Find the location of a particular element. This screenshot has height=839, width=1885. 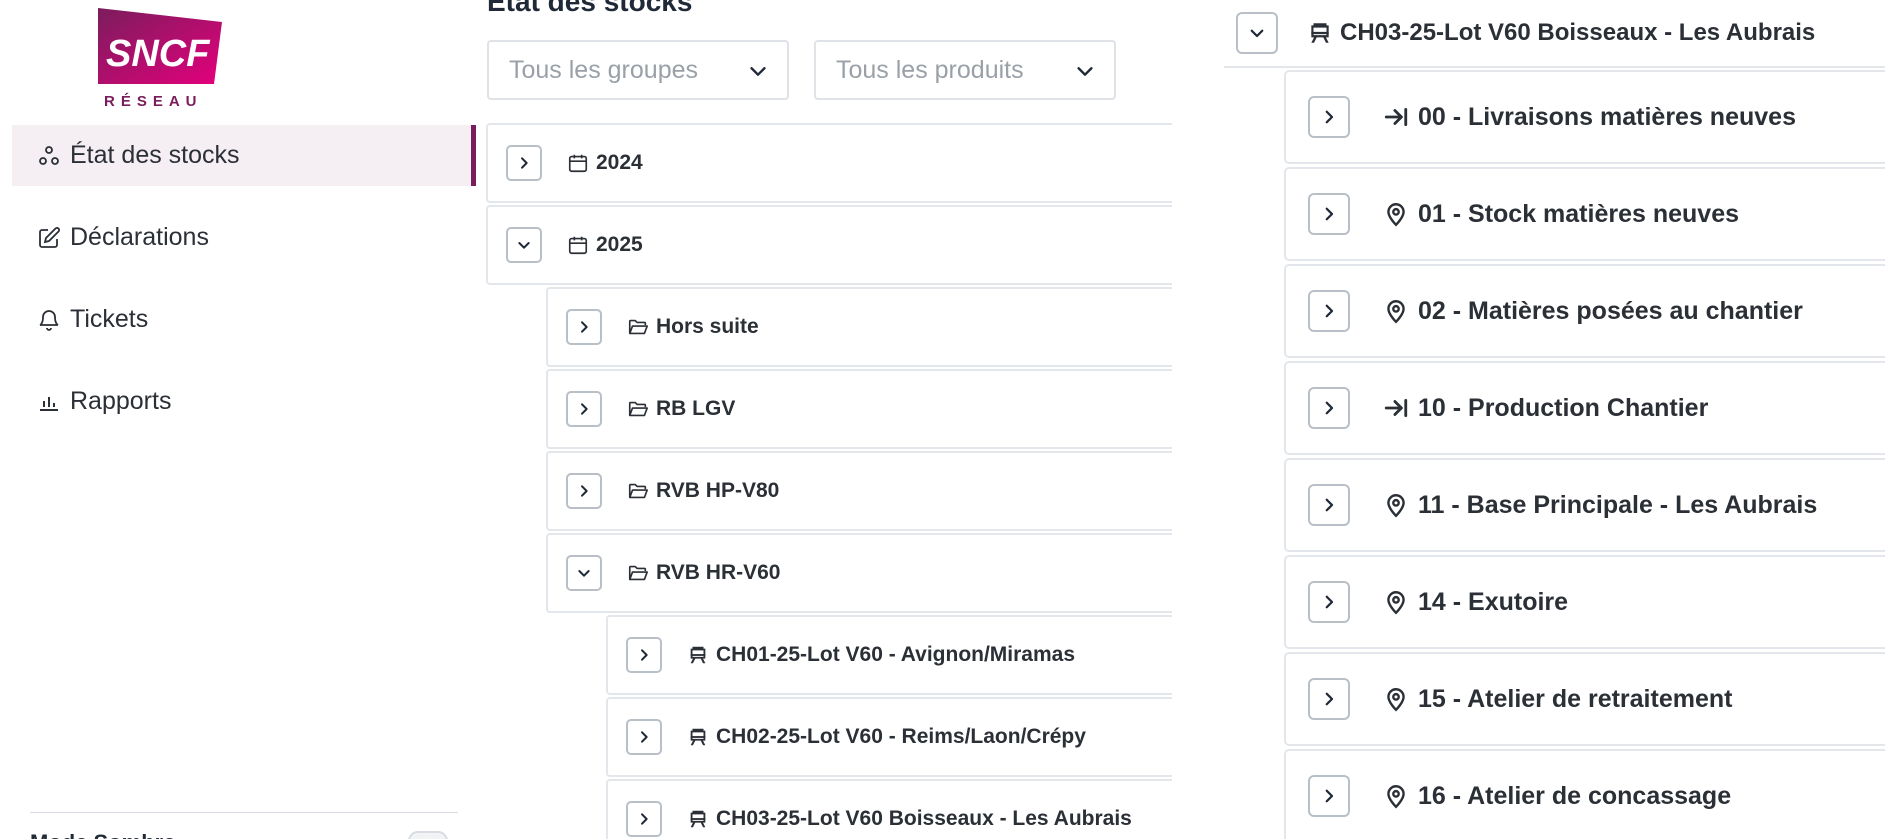

tree-row-2025: 2025 is located at coordinates (829, 245).